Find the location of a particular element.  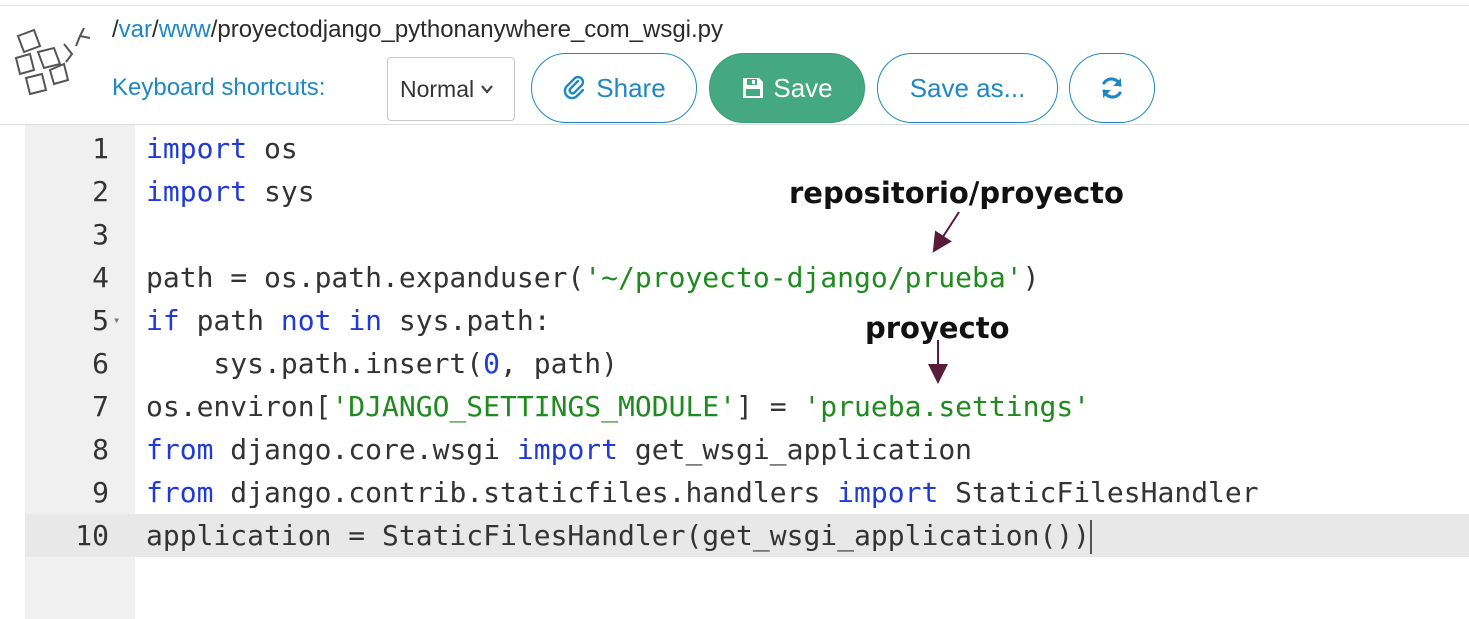

line-number: 3 is located at coordinates (100, 234).